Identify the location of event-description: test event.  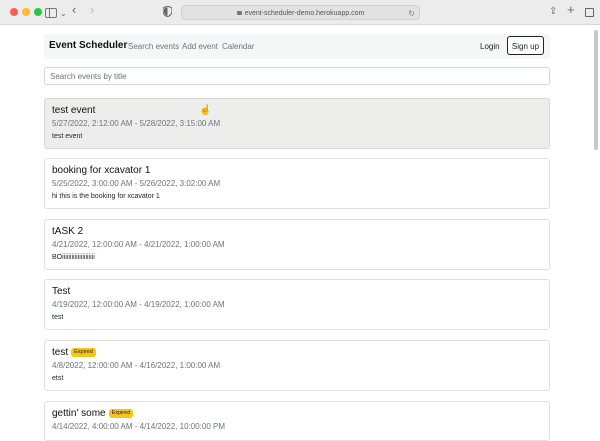
(67, 136).